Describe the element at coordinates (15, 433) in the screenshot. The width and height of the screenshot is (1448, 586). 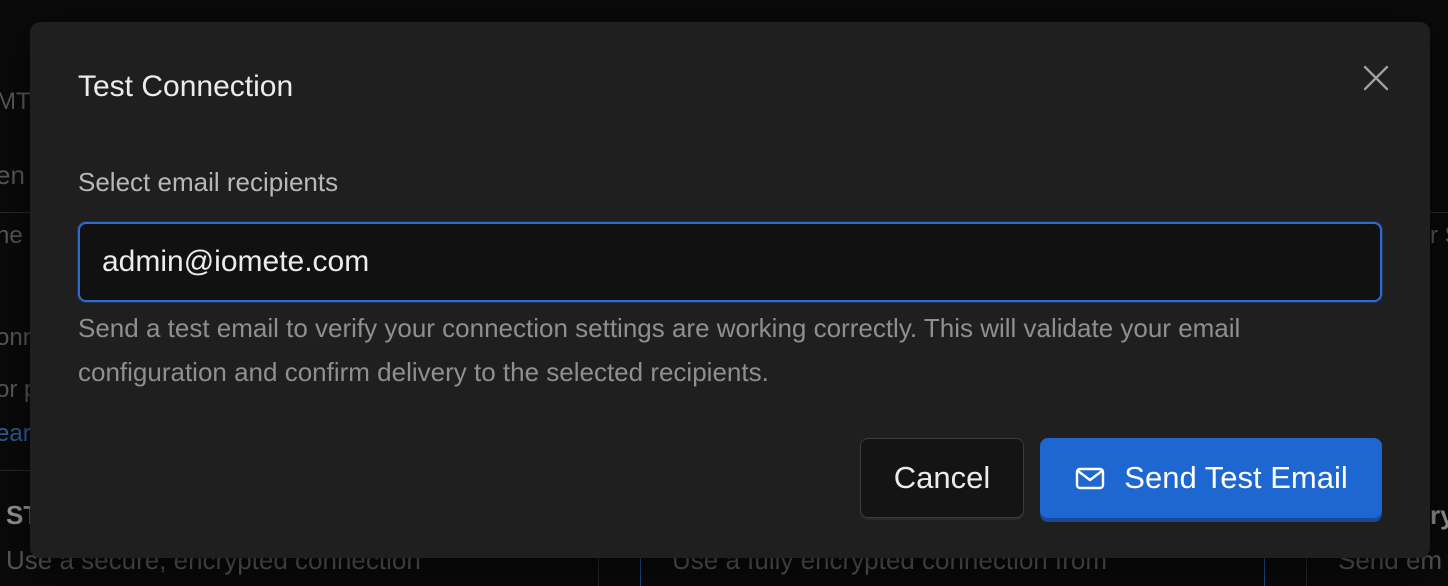
I see `bg-link-fragment: ear` at that location.